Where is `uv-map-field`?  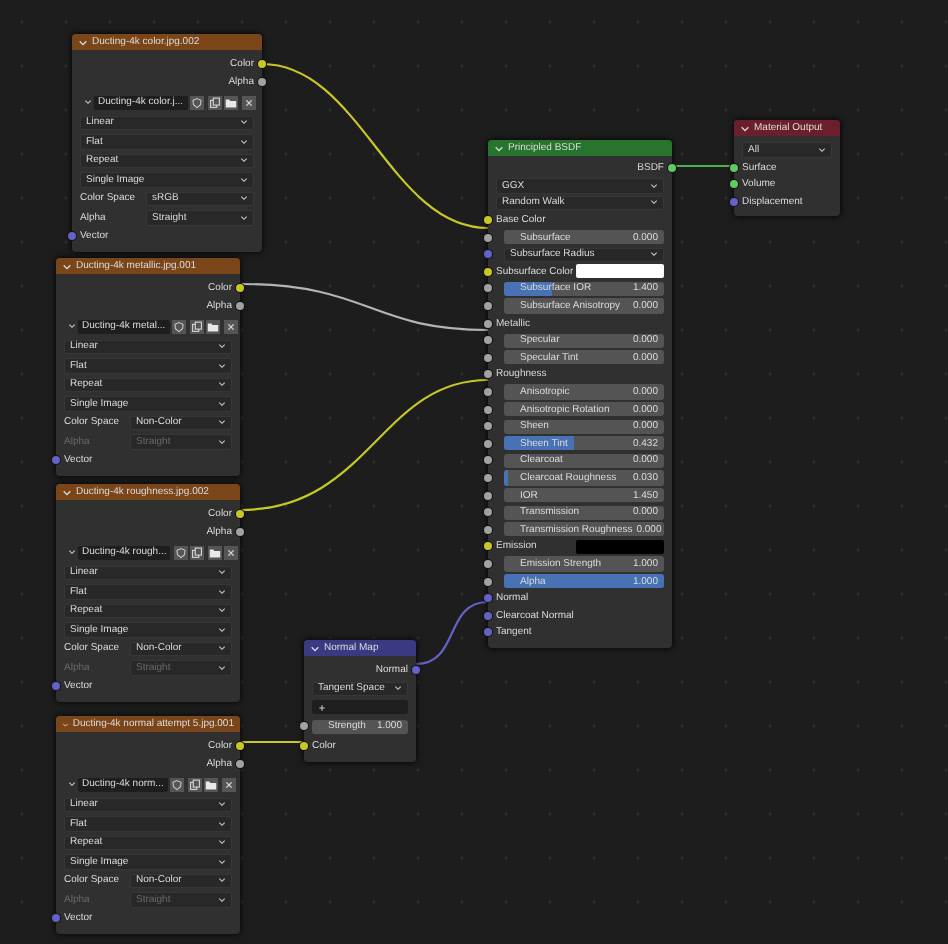 uv-map-field is located at coordinates (360, 707).